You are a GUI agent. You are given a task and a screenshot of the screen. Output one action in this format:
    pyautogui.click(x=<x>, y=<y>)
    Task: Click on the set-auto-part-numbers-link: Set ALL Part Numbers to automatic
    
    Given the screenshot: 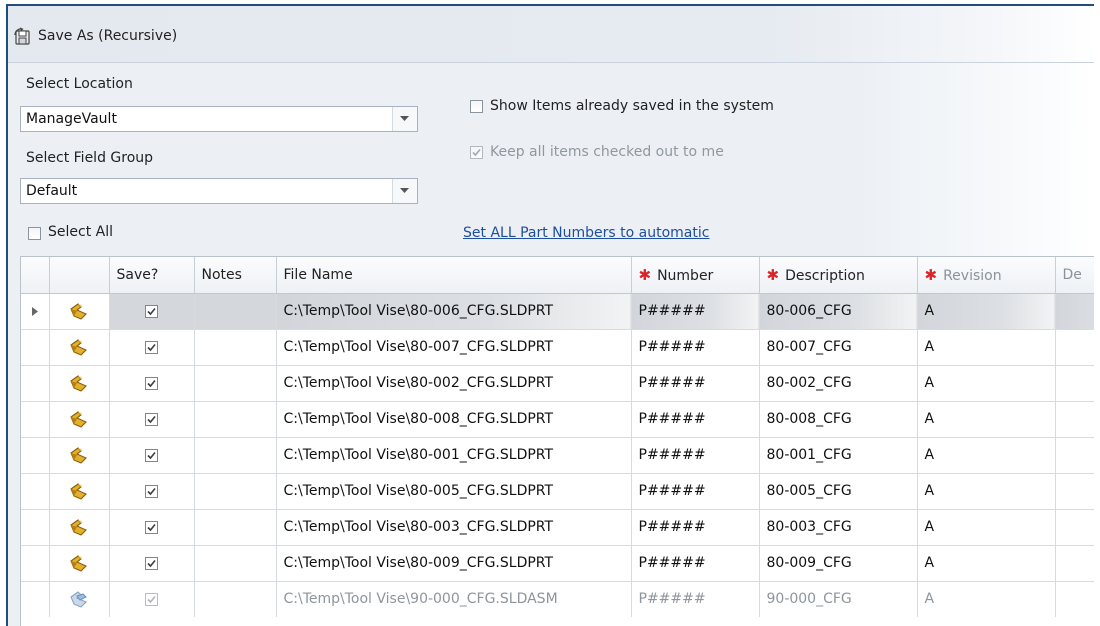 What is the action you would take?
    pyautogui.click(x=586, y=233)
    